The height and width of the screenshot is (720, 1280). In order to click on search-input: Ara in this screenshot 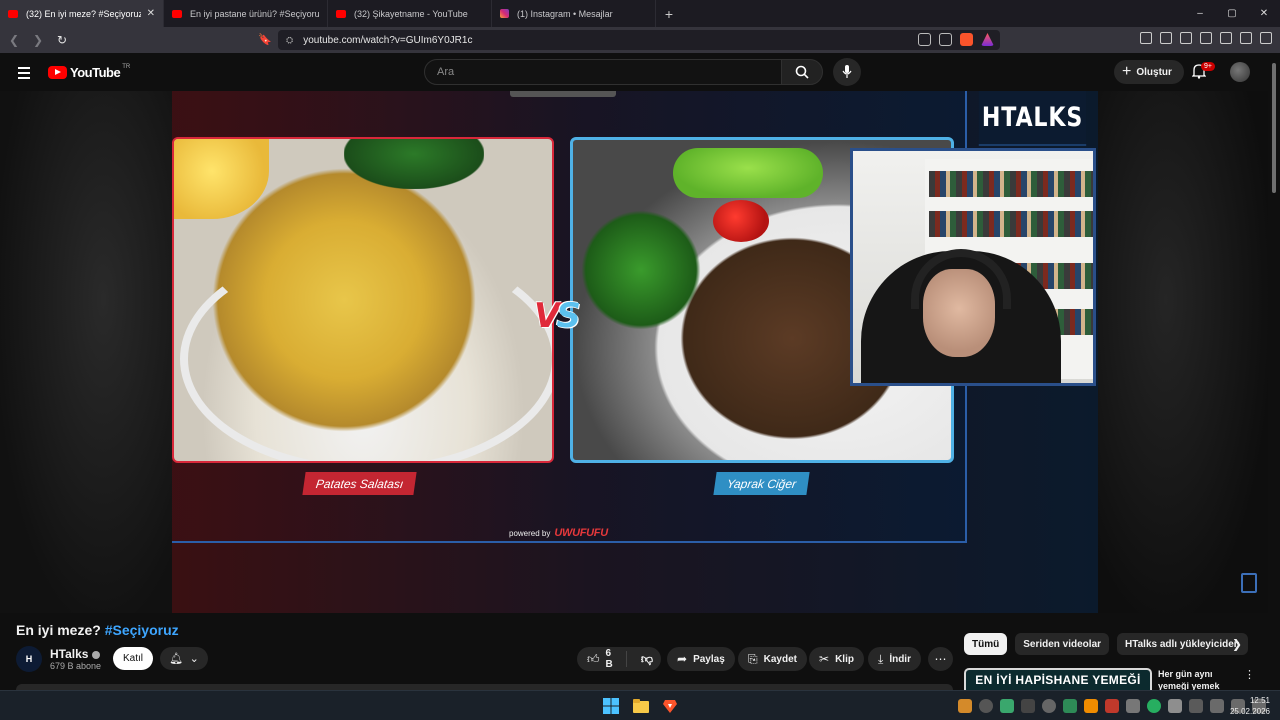, I will do `click(603, 72)`.